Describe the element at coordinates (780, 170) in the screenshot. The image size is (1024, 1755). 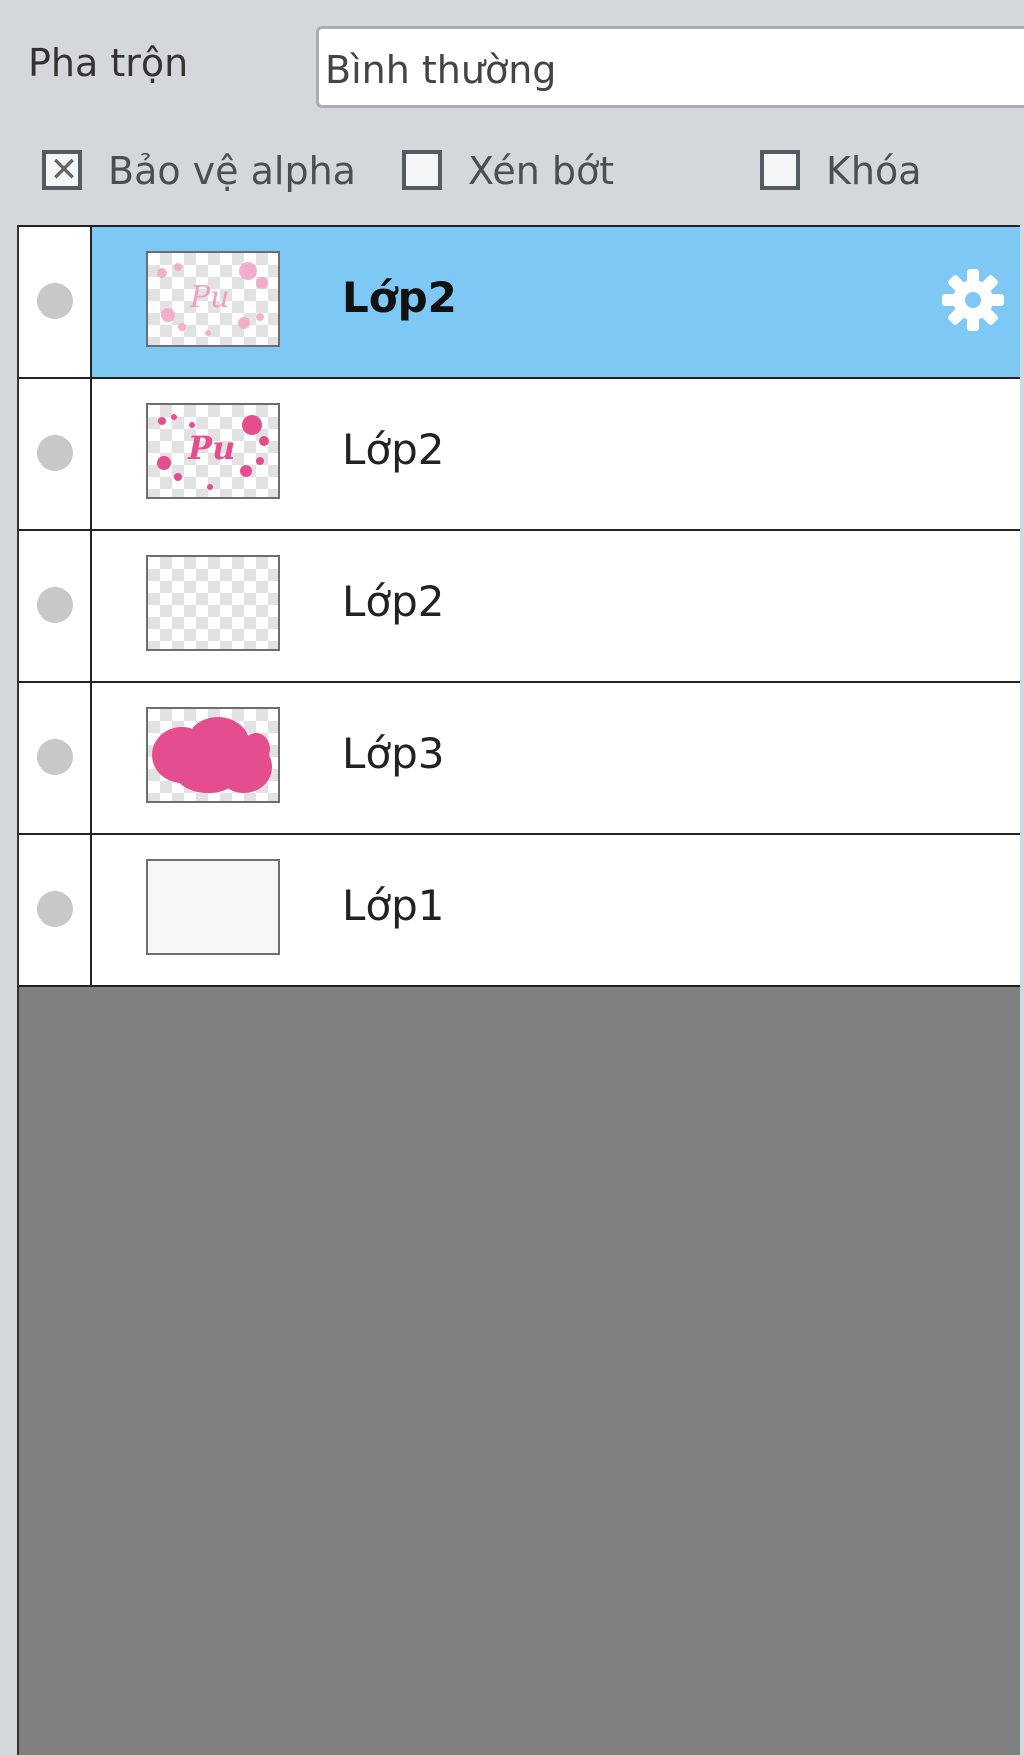
I see `lock-checkbox` at that location.